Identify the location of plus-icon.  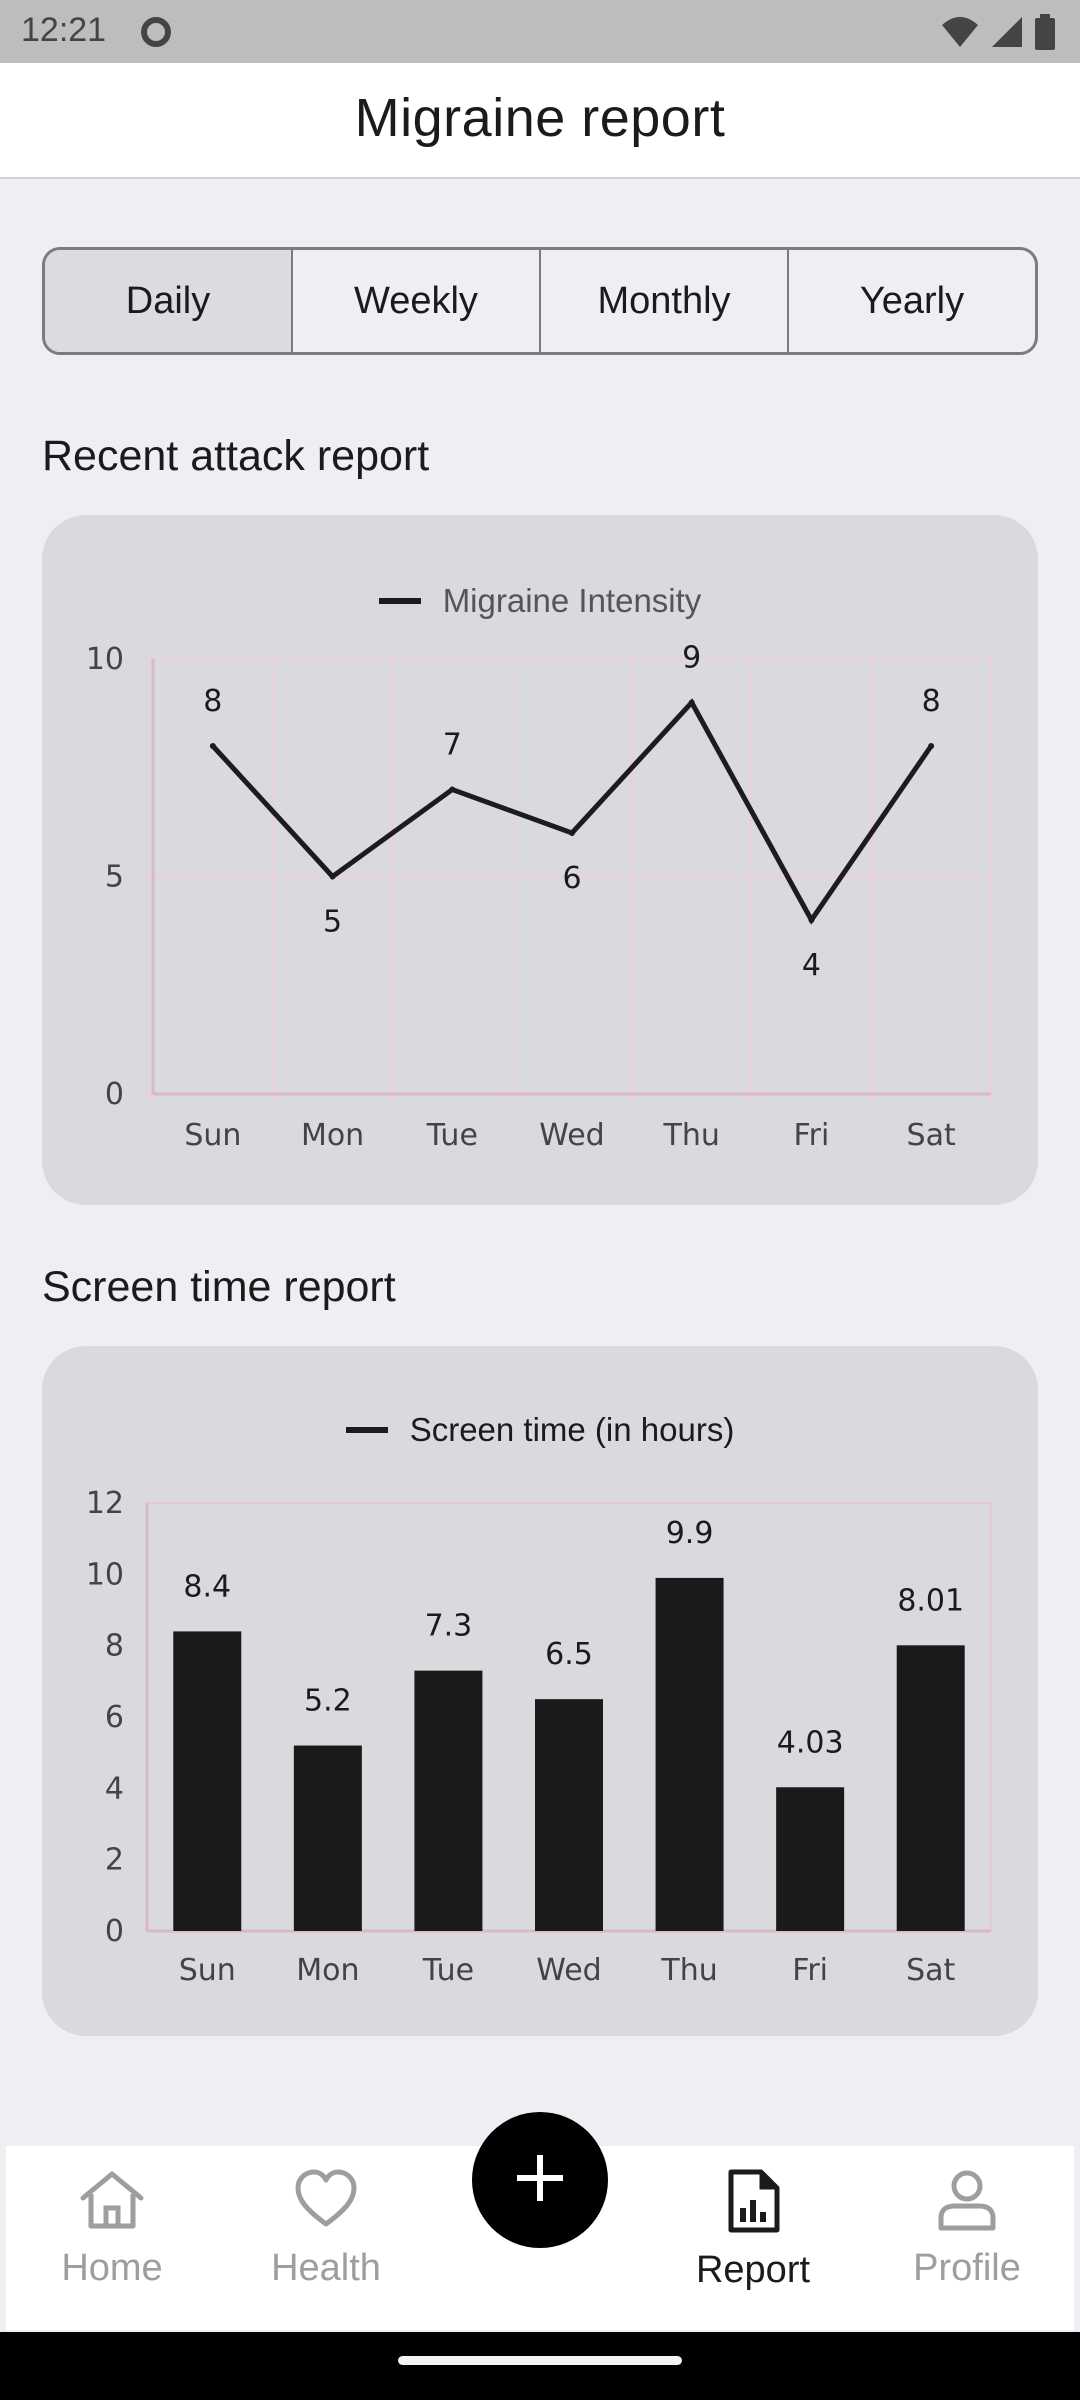
(540, 2180).